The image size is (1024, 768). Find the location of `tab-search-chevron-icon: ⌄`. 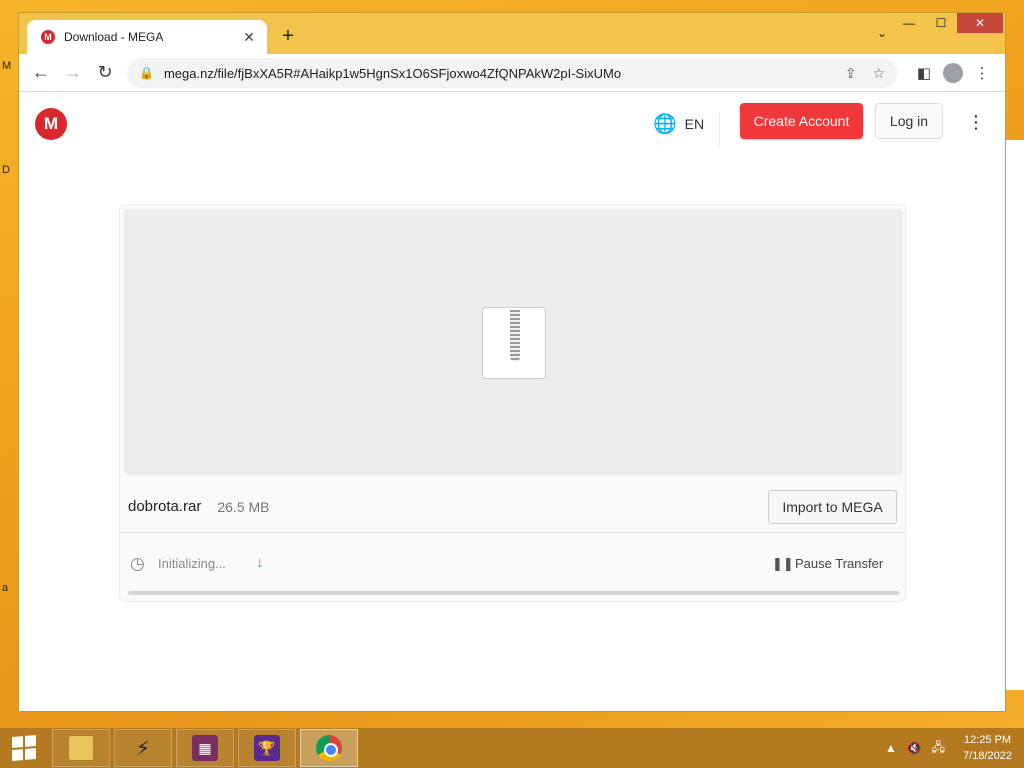

tab-search-chevron-icon: ⌄ is located at coordinates (882, 33).